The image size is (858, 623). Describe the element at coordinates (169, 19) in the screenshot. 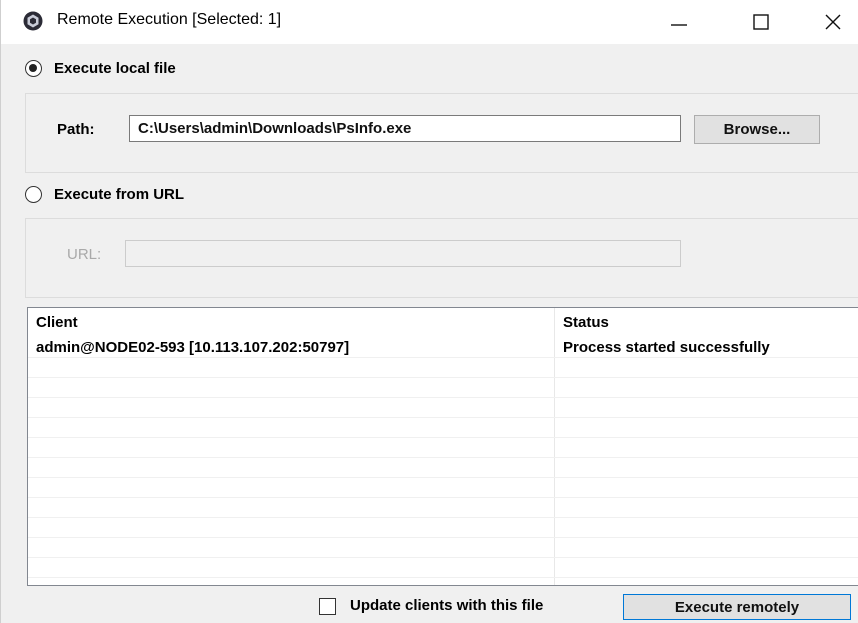

I see `window-title: Remote Execution [Selected: 1]` at that location.